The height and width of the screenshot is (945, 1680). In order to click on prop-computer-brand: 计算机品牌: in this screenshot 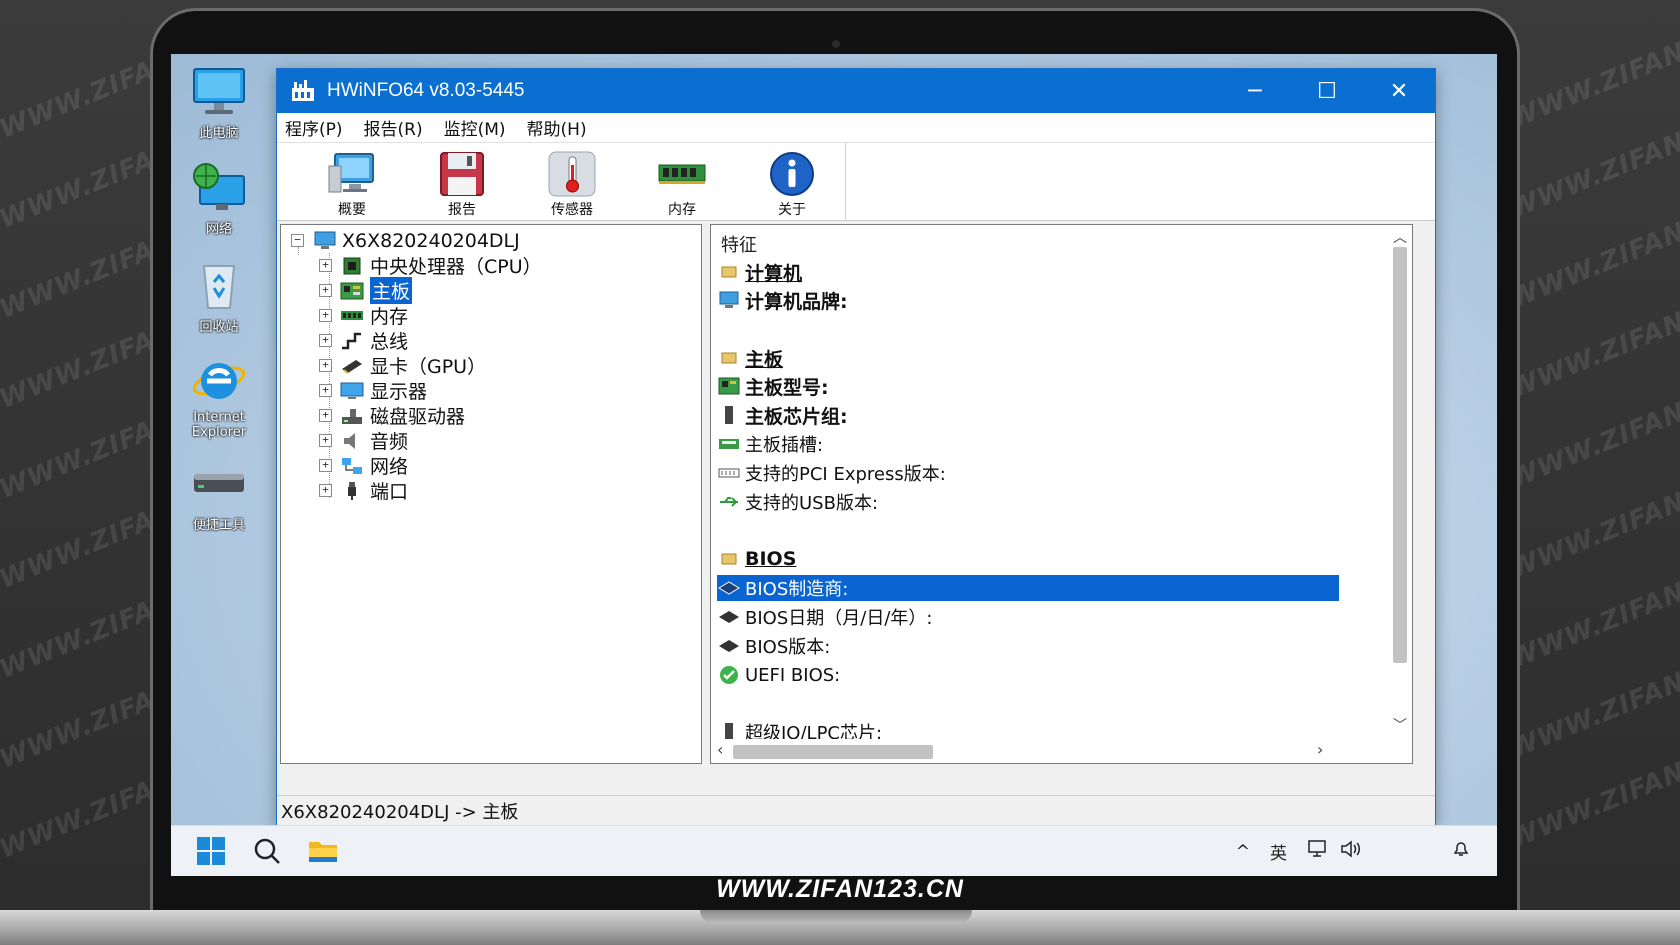, I will do `click(1028, 300)`.